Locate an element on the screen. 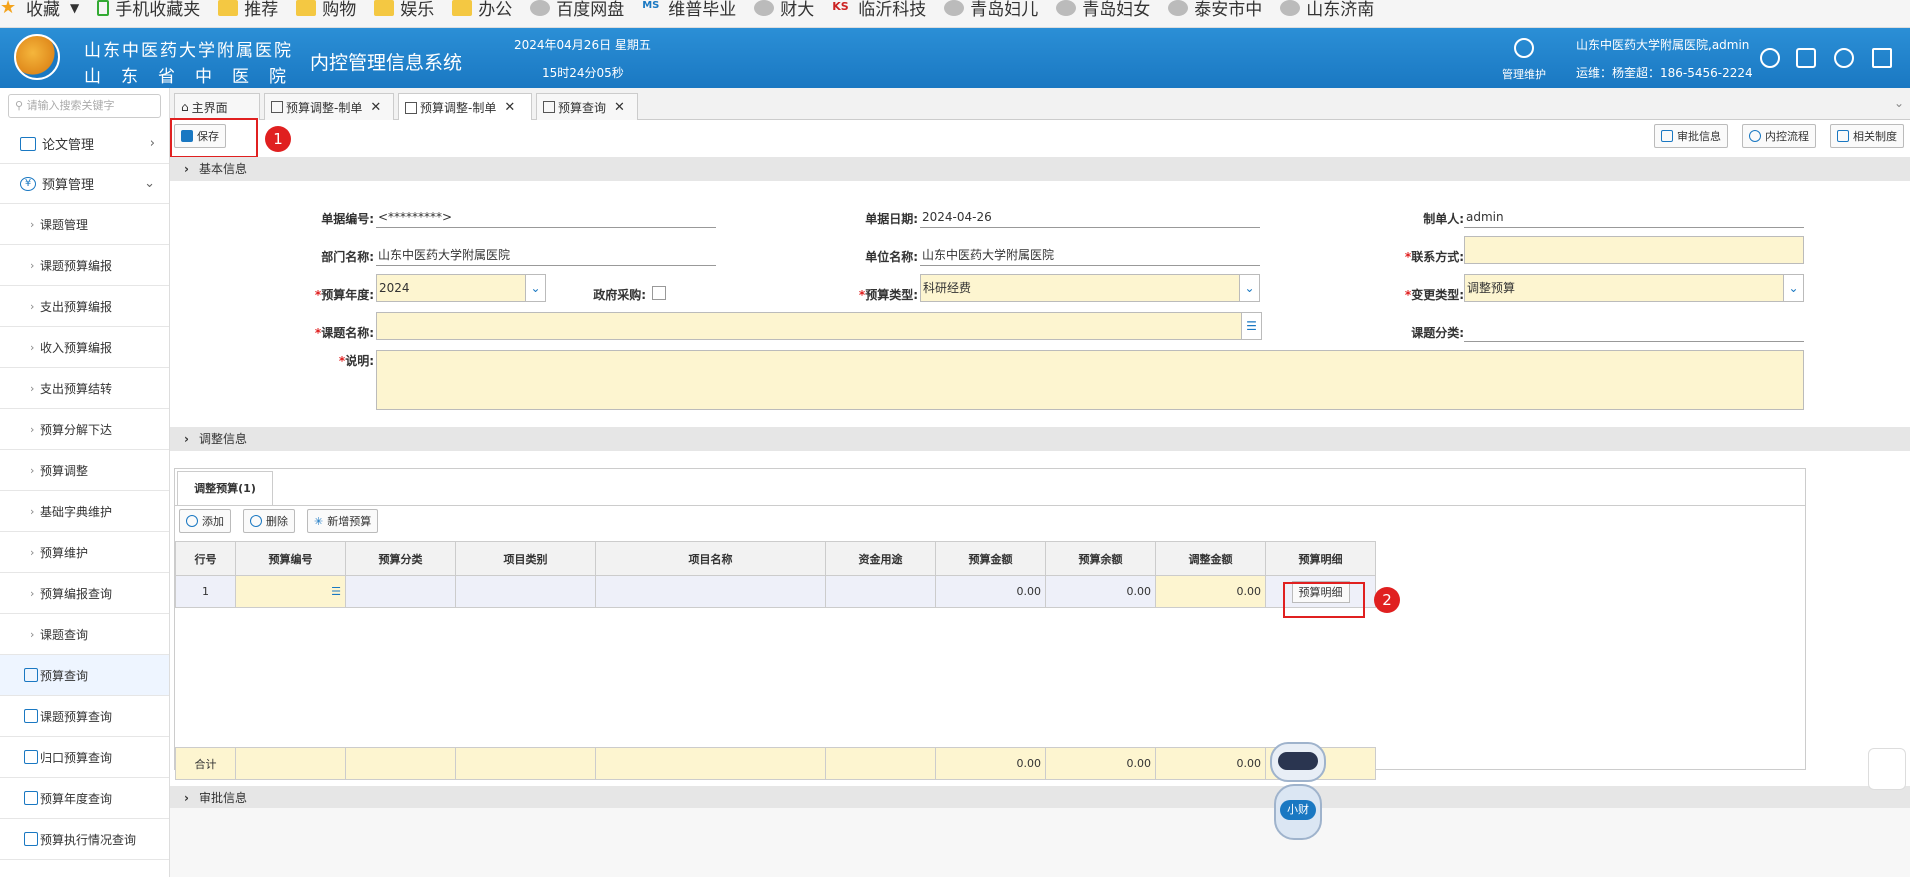 This screenshot has height=877, width=1910. column-header: 行号 is located at coordinates (205, 558).